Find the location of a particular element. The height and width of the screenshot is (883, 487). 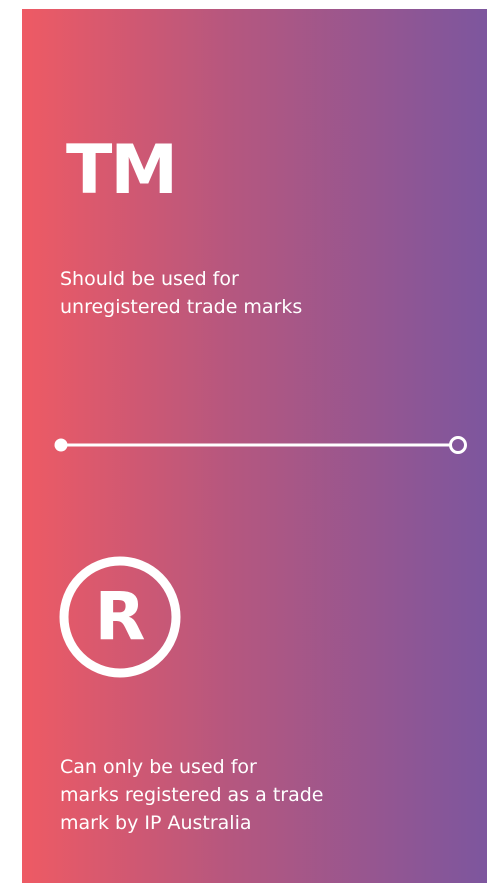

registered-trademark-icon: R is located at coordinates (120, 617).